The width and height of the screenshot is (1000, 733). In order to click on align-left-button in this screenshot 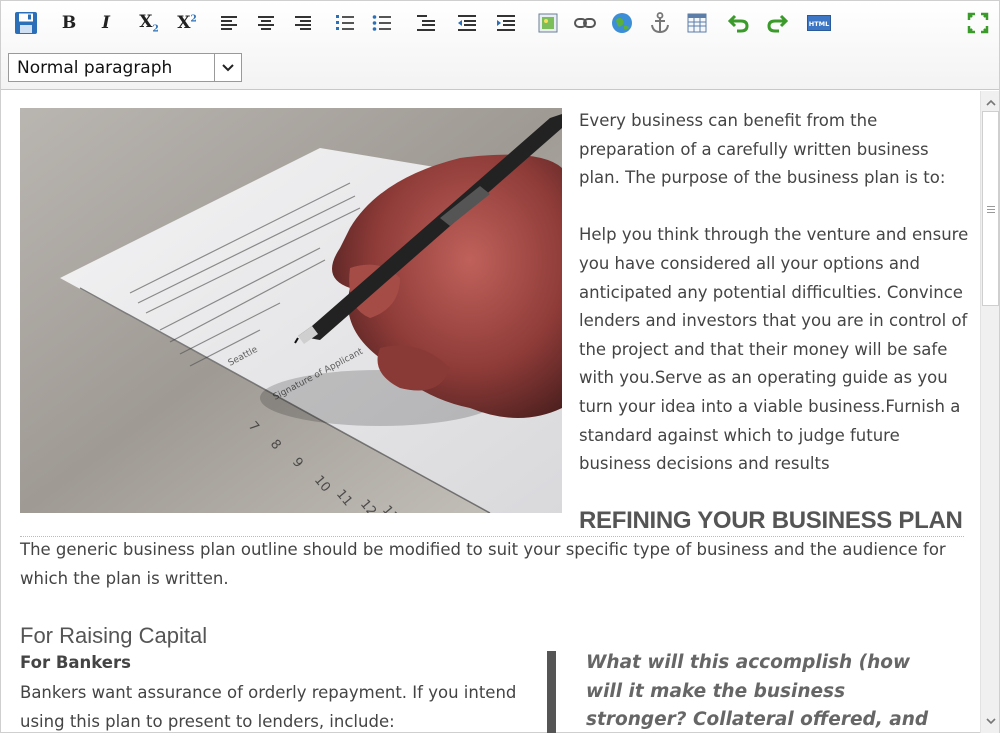, I will do `click(229, 23)`.